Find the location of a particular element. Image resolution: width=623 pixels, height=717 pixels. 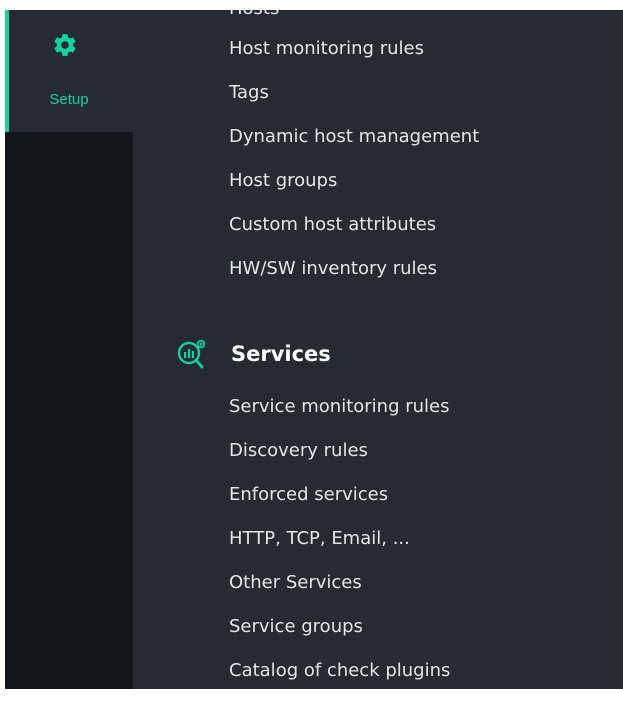

menu-item-host-groups: Host groups is located at coordinates (283, 181).